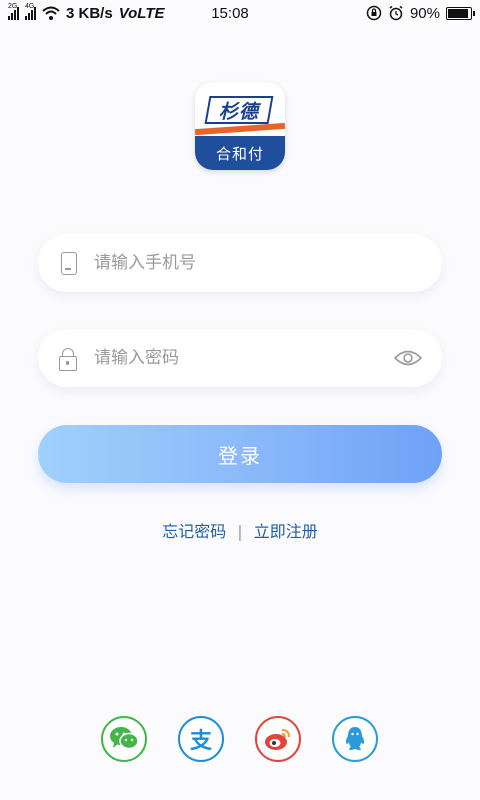 The height and width of the screenshot is (800, 480). I want to click on logo-sub-text: 合和付, so click(239, 153).